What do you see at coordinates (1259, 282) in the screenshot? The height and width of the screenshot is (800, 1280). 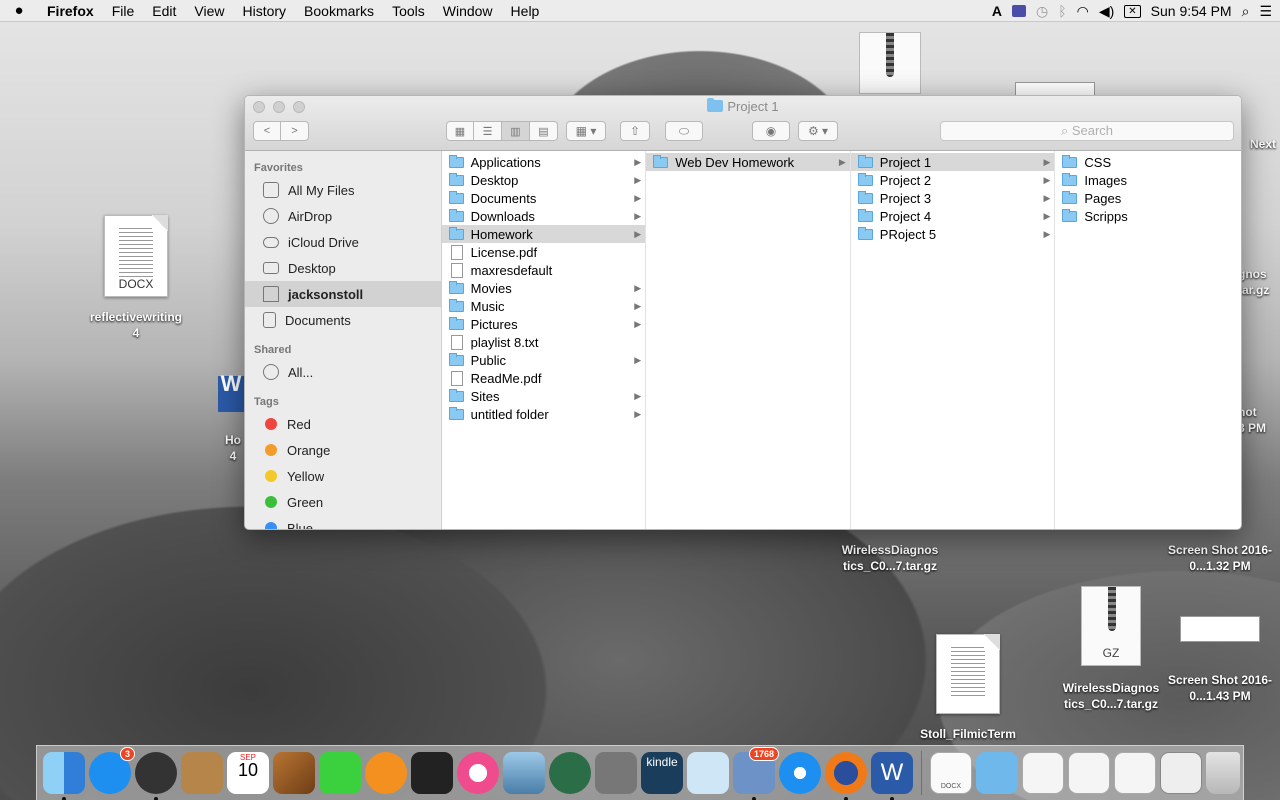 I see `desktop-partial-gz: gnos tar.gz` at bounding box center [1259, 282].